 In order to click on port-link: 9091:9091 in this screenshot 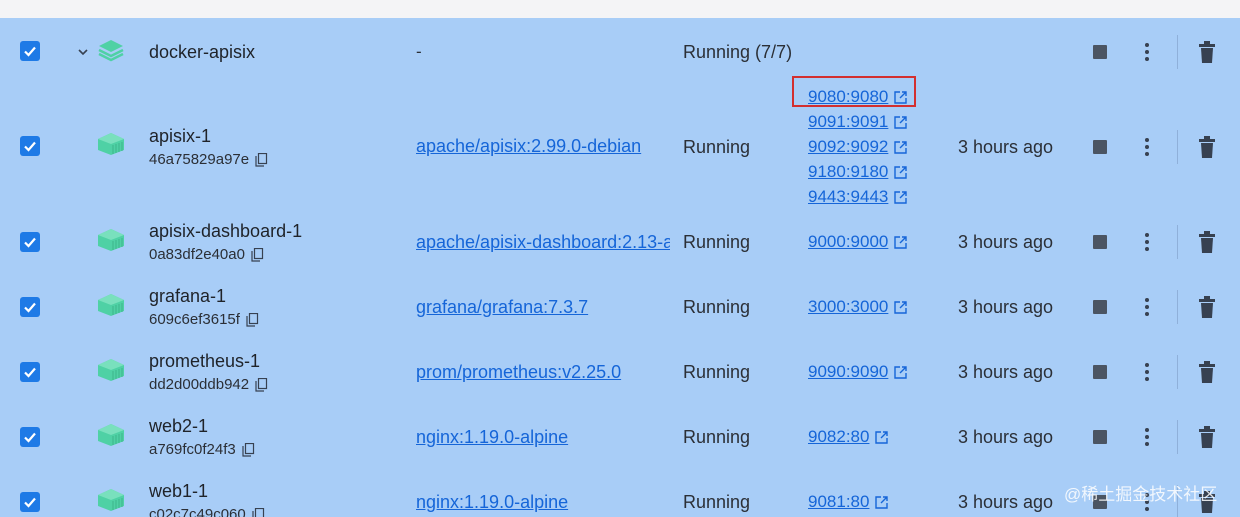, I will do `click(858, 122)`.